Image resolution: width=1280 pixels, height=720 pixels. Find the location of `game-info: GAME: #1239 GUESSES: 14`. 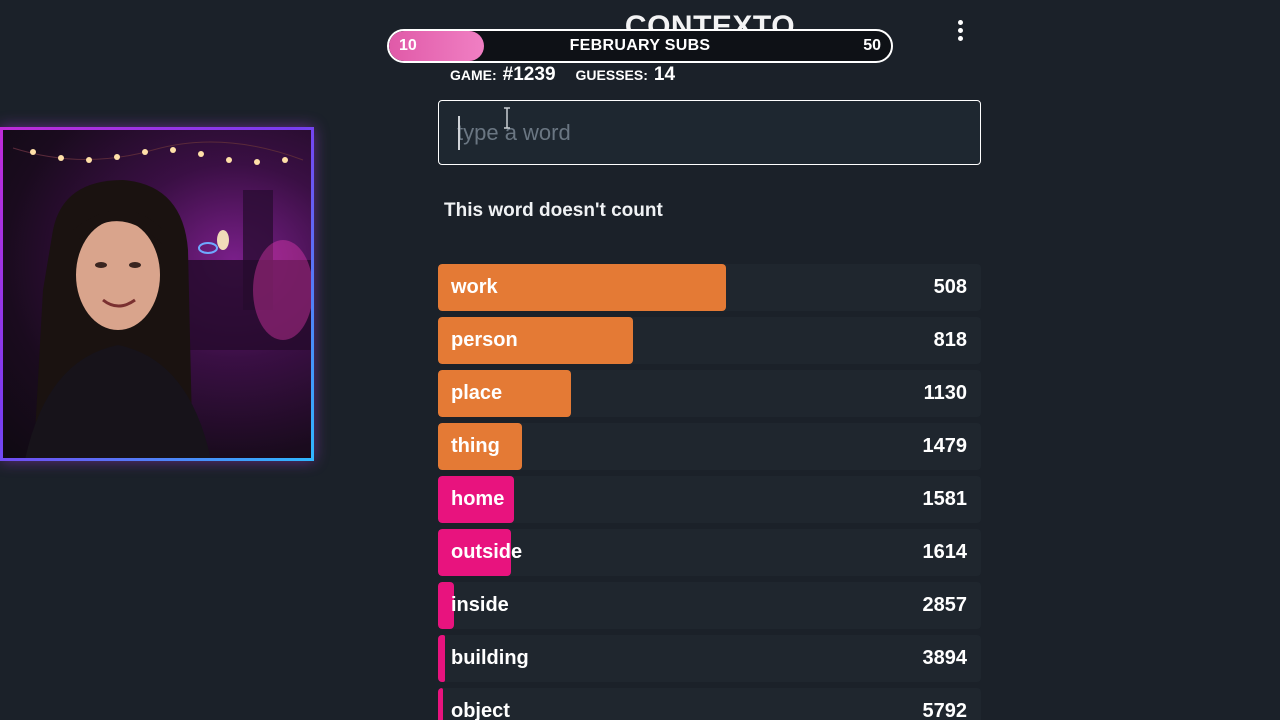

game-info: GAME: #1239 GUESSES: 14 is located at coordinates (562, 76).